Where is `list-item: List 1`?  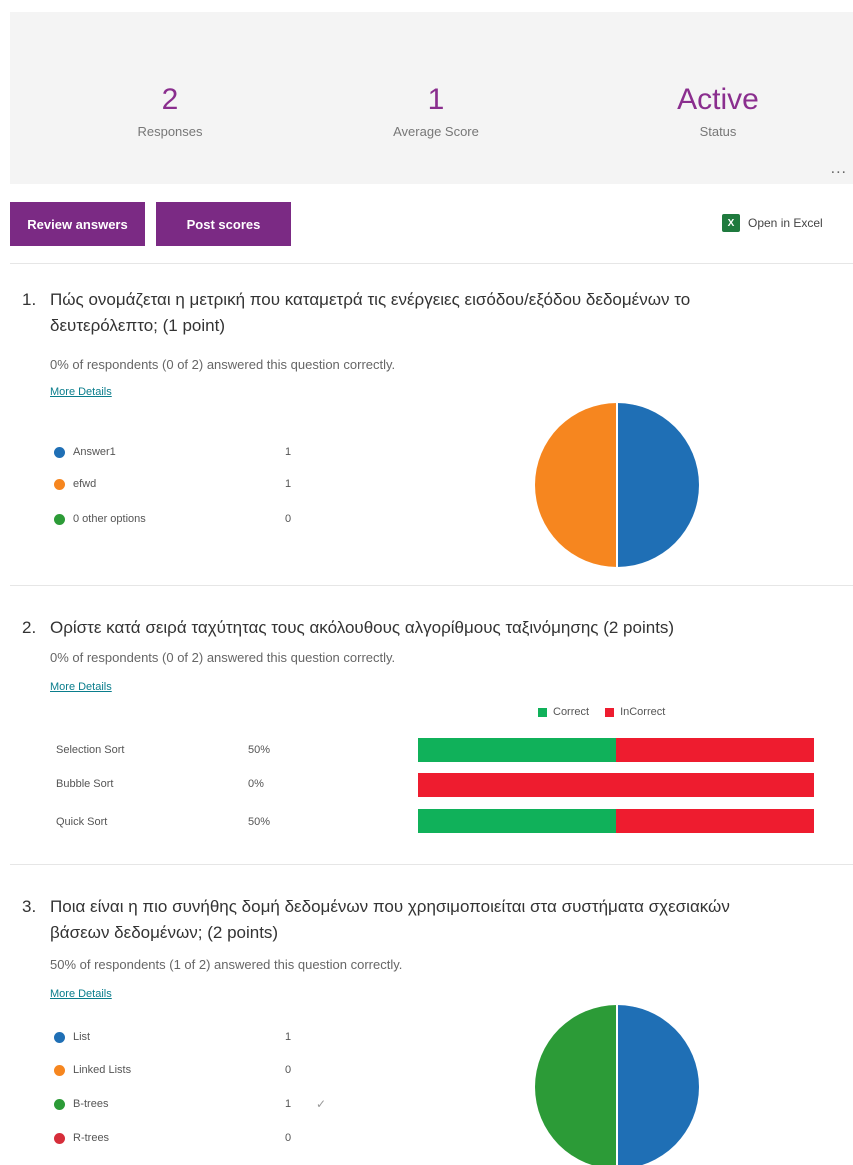 list-item: List 1 is located at coordinates (172, 1037).